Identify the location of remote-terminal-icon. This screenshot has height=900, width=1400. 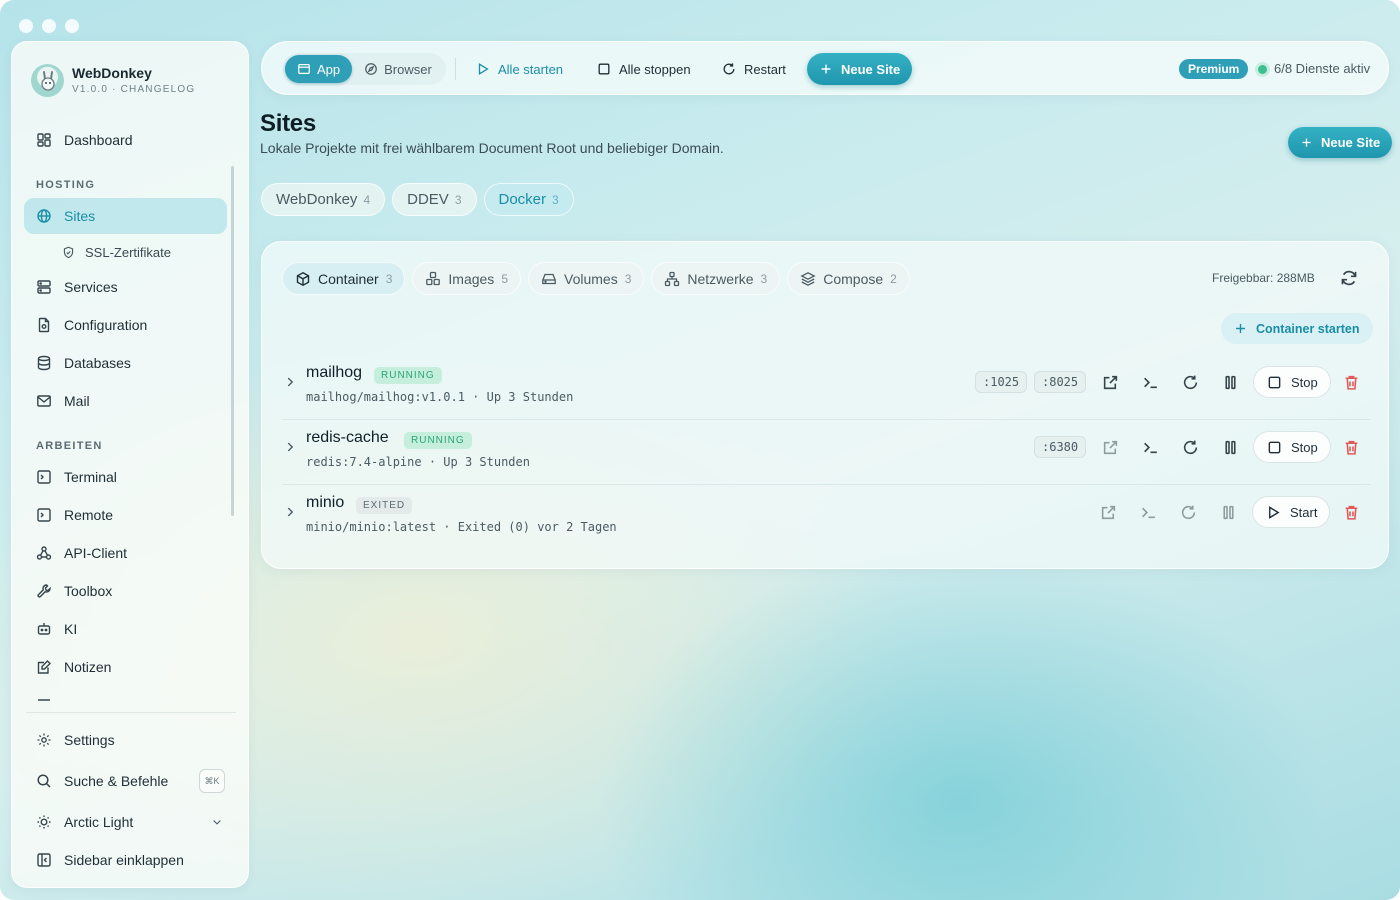
(44, 515).